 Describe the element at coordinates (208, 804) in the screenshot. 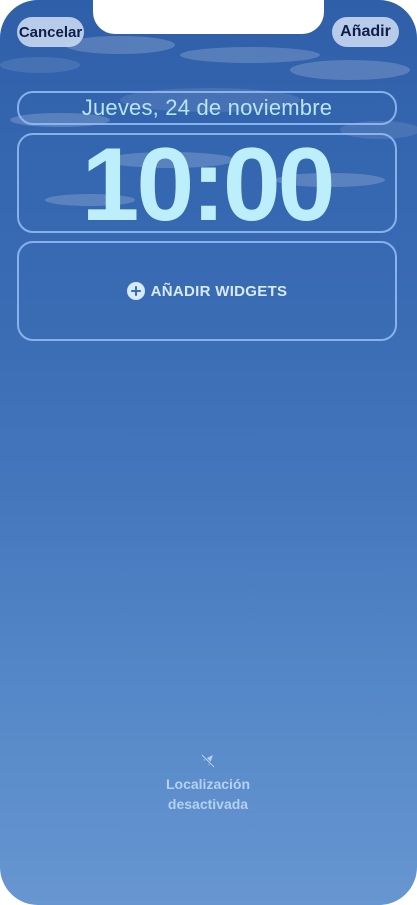

I see `location-status-line2: desactivada` at that location.